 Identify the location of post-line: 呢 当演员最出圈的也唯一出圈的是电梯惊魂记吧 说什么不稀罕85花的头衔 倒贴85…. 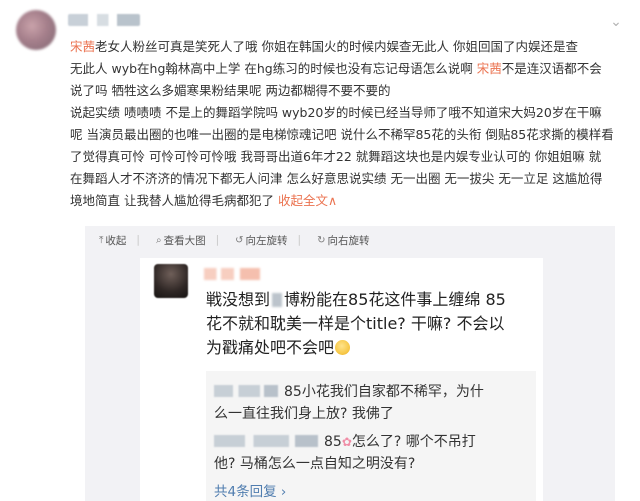
(342, 134).